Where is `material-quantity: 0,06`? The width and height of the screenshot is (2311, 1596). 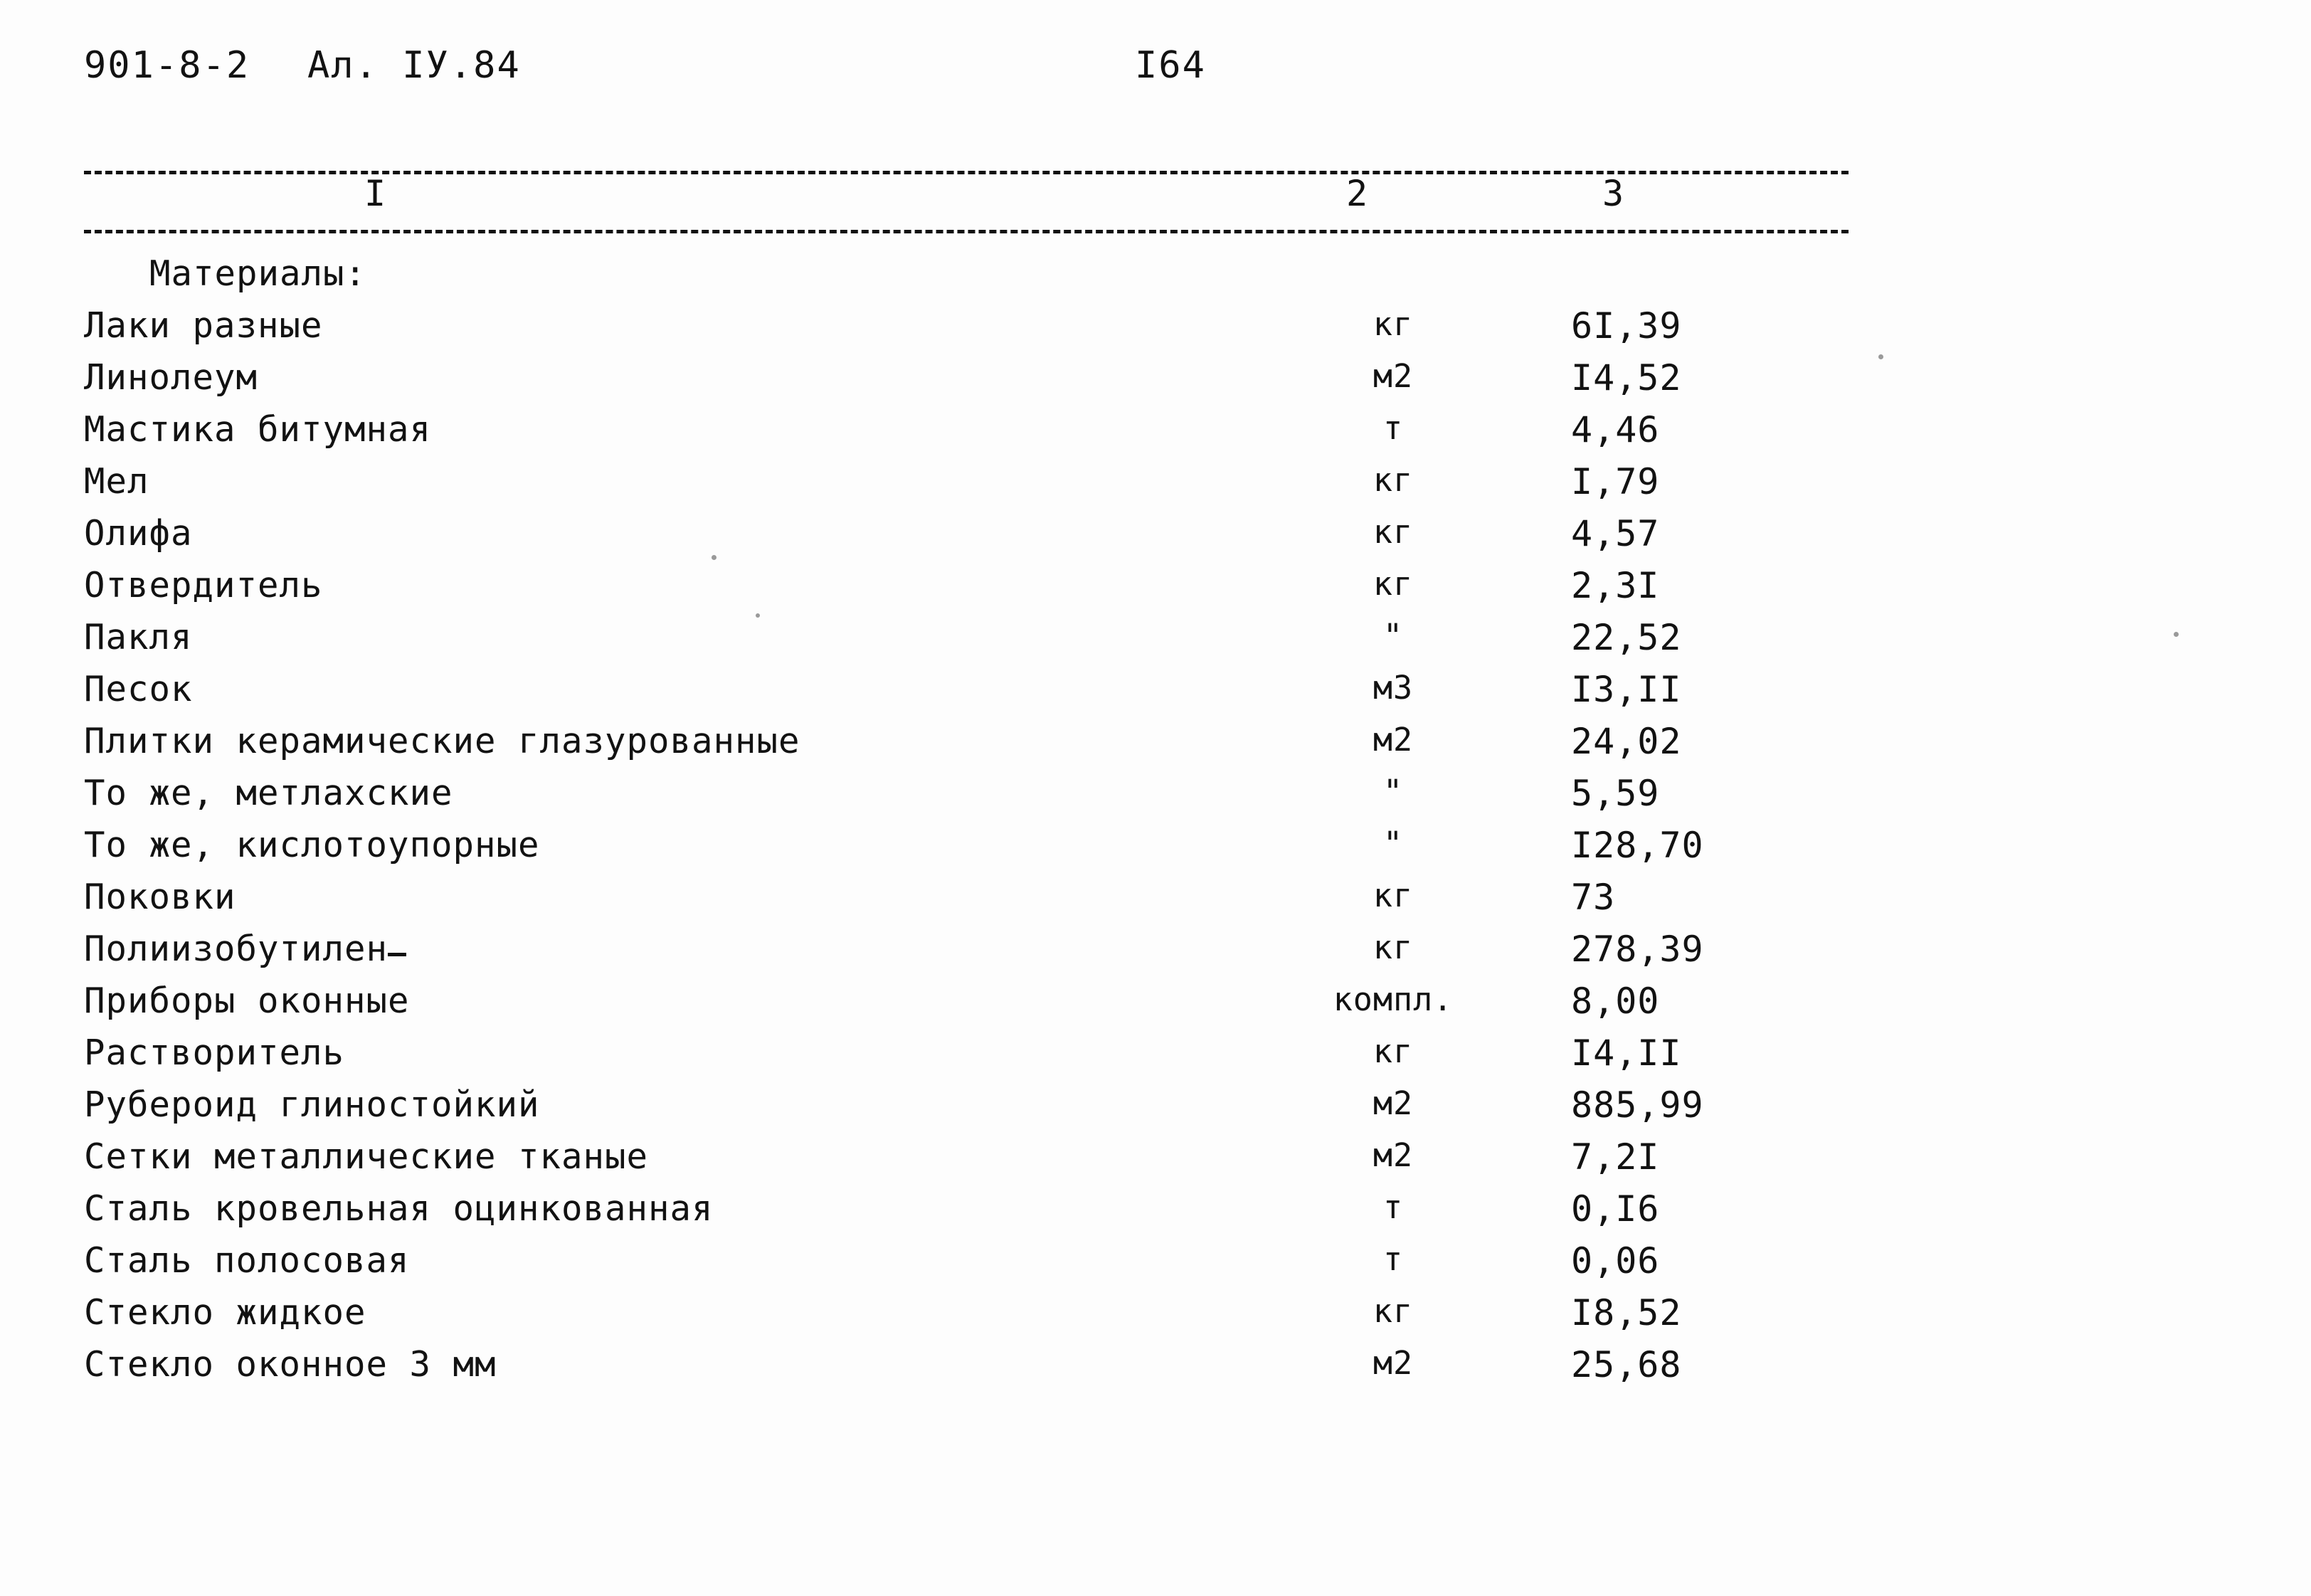 material-quantity: 0,06 is located at coordinates (1615, 1261).